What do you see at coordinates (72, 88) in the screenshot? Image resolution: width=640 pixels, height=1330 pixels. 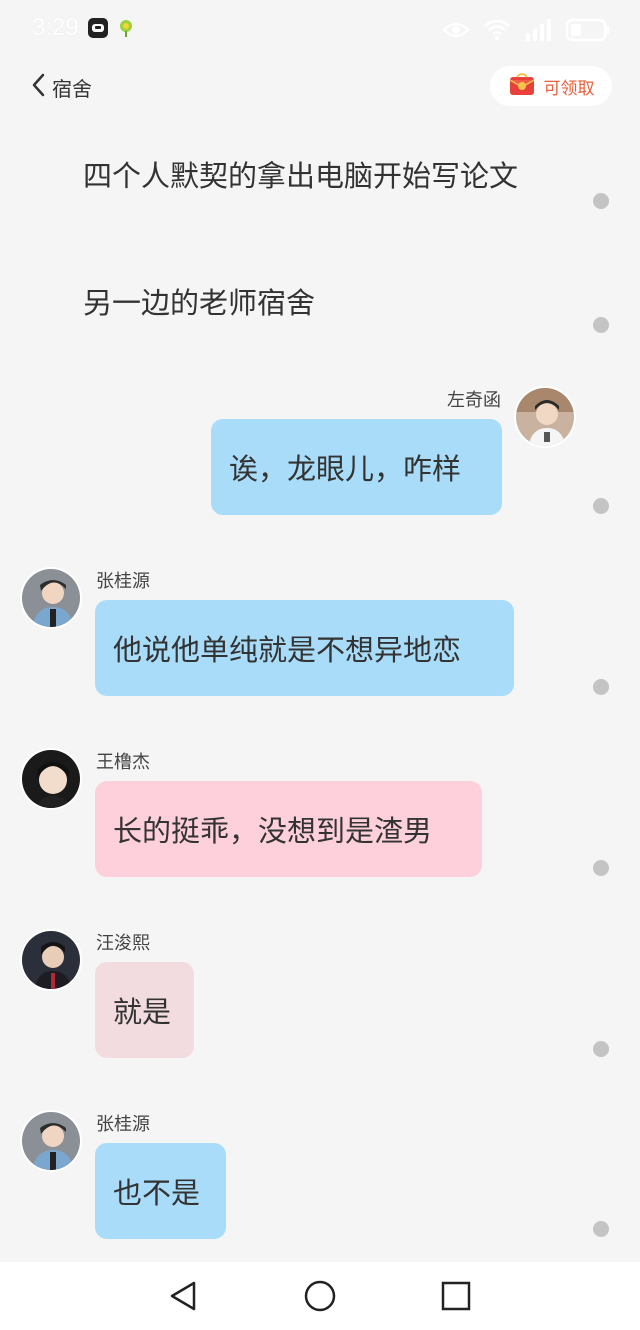 I see `chat-title: 宿舍` at bounding box center [72, 88].